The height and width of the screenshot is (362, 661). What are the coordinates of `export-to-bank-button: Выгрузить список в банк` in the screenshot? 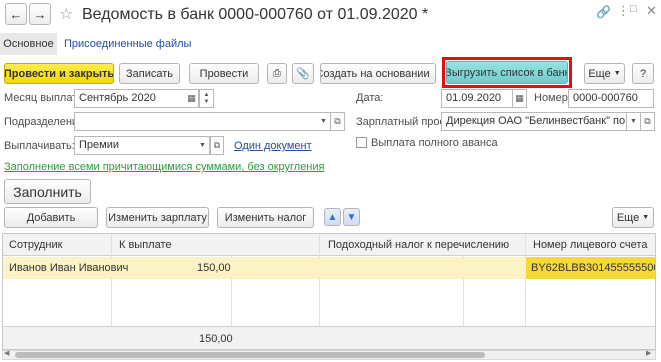 It's located at (507, 72).